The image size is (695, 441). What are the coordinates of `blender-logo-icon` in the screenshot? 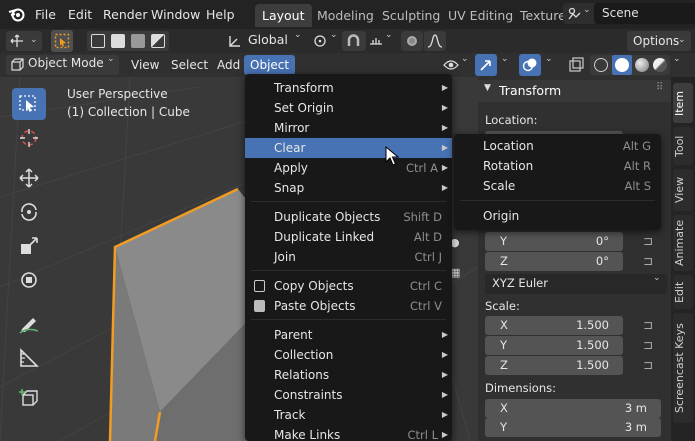 It's located at (17, 14).